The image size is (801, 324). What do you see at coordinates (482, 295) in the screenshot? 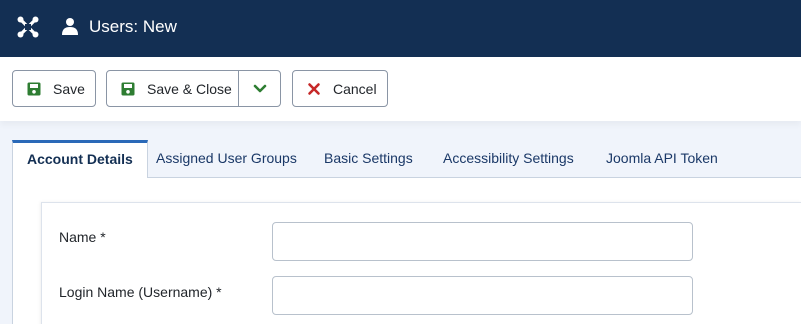
I see `username-field` at bounding box center [482, 295].